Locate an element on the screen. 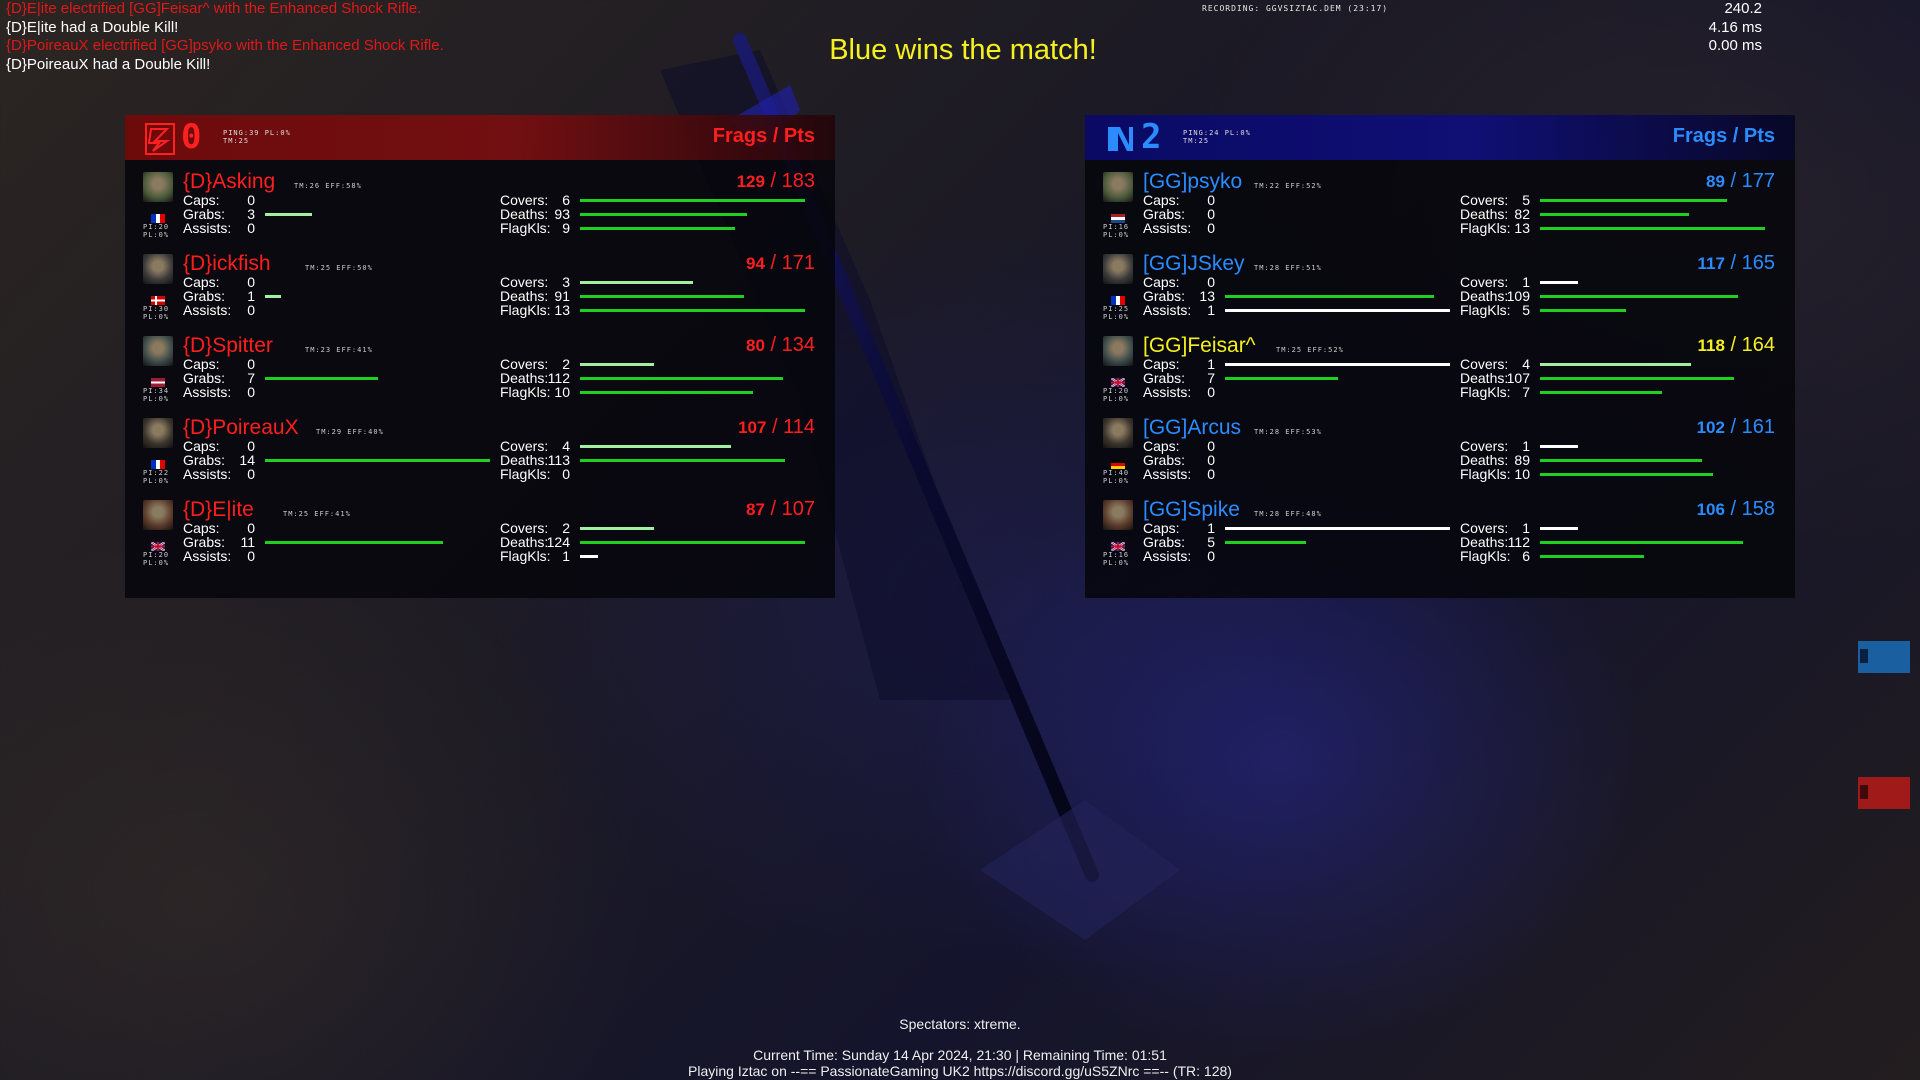 The width and height of the screenshot is (1920, 1080). stat-value-grabs: 13 is located at coordinates (1207, 296).